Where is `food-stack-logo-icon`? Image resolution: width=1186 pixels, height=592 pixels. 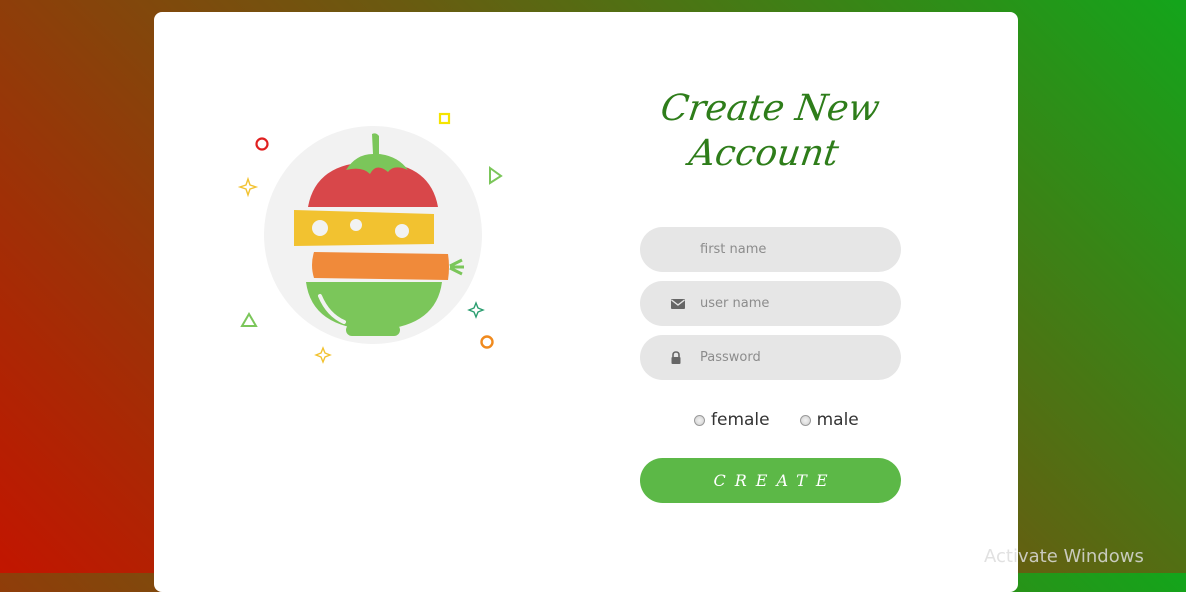
food-stack-logo-icon is located at coordinates (370, 238).